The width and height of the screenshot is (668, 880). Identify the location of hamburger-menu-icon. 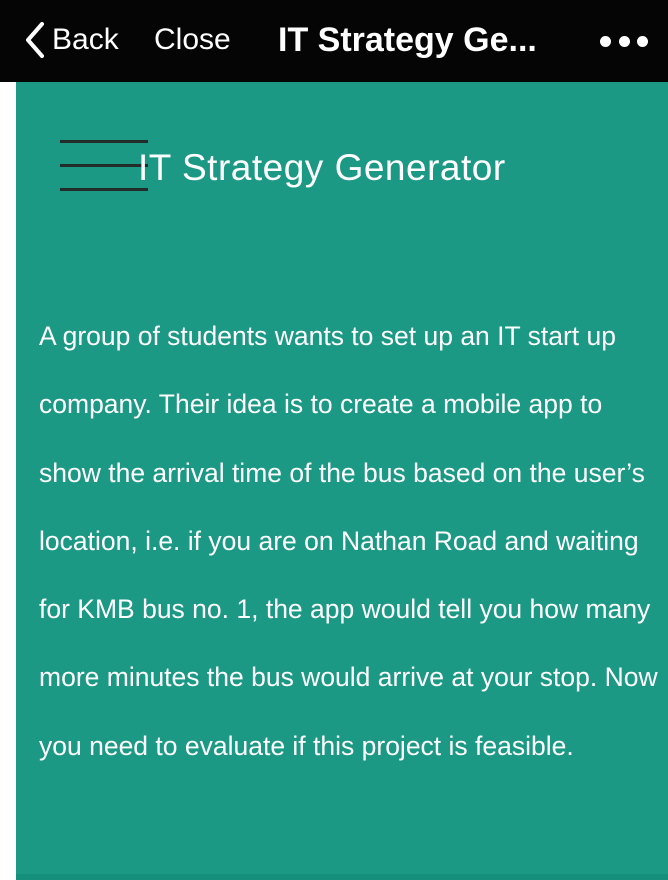
(105, 165).